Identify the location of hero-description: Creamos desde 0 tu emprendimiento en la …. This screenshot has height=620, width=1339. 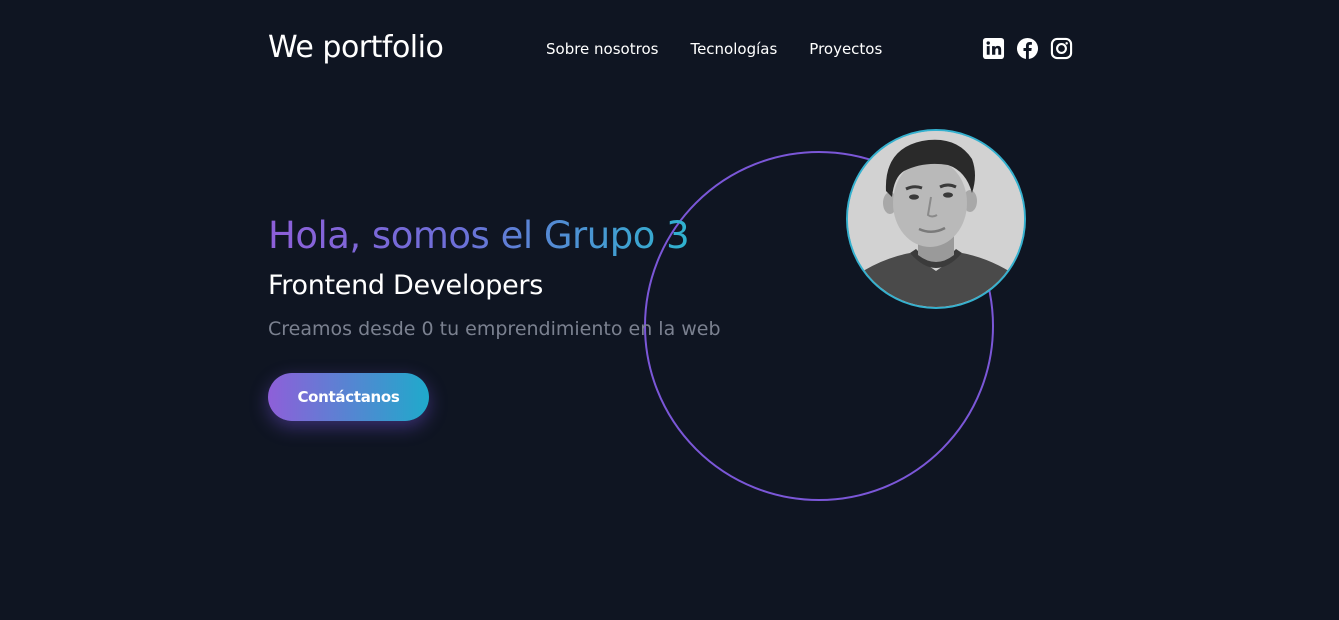
(494, 329).